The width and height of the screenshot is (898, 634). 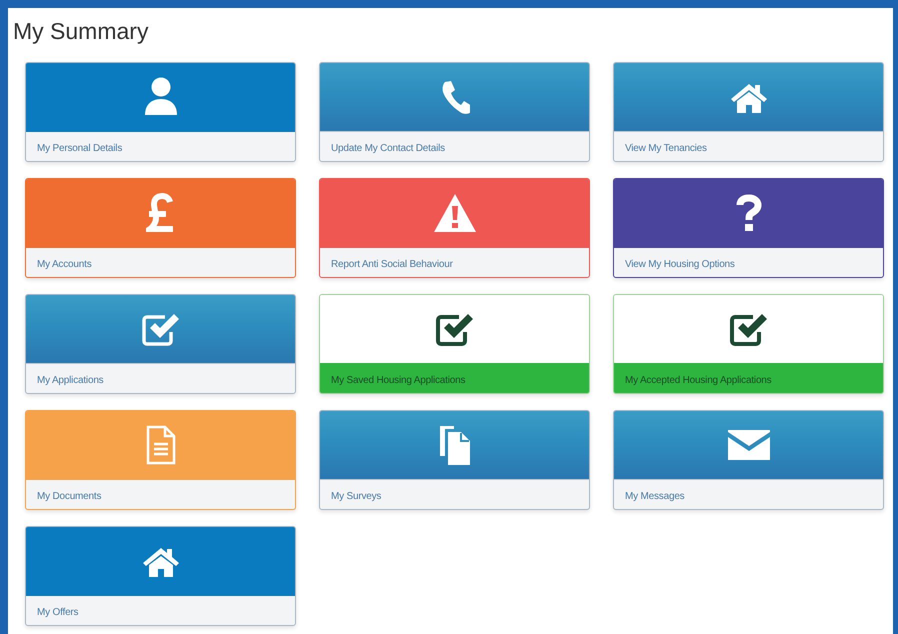 I want to click on summary-tile: View My Housing Options, so click(x=748, y=228).